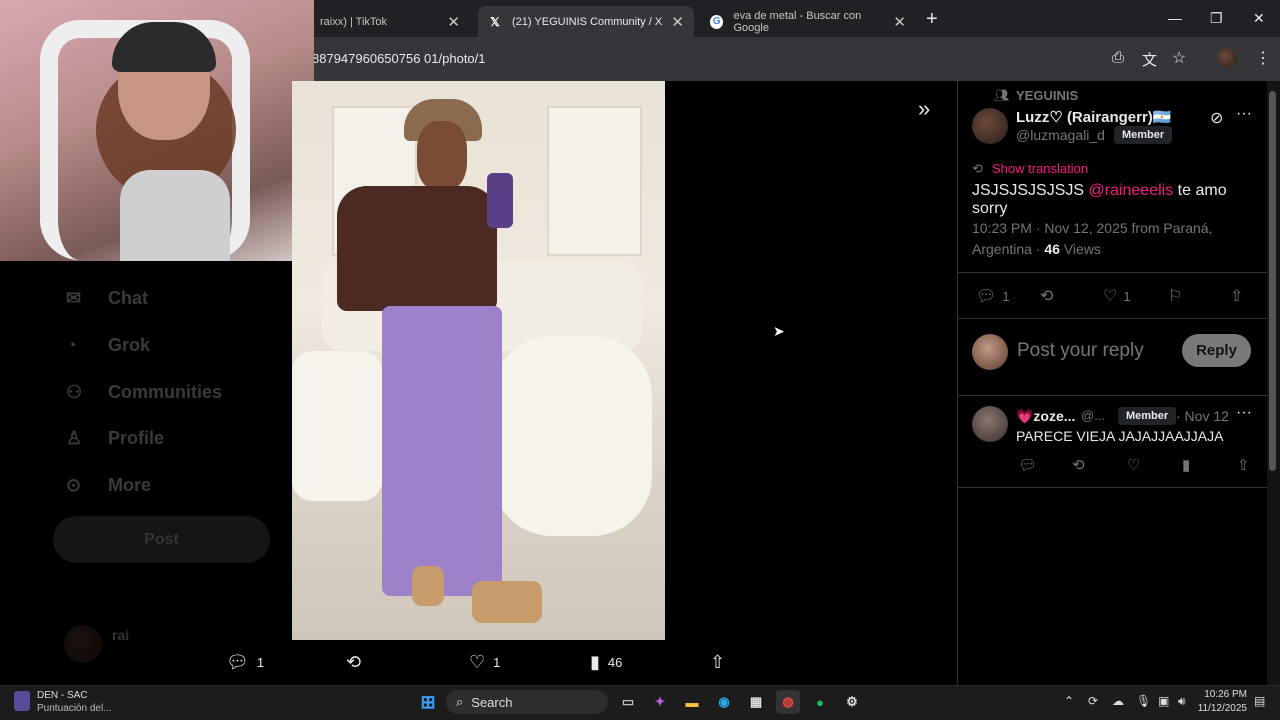 Image resolution: width=1280 pixels, height=720 pixels. Describe the element at coordinates (1149, 59) in the screenshot. I see `translate-icon: 文` at that location.